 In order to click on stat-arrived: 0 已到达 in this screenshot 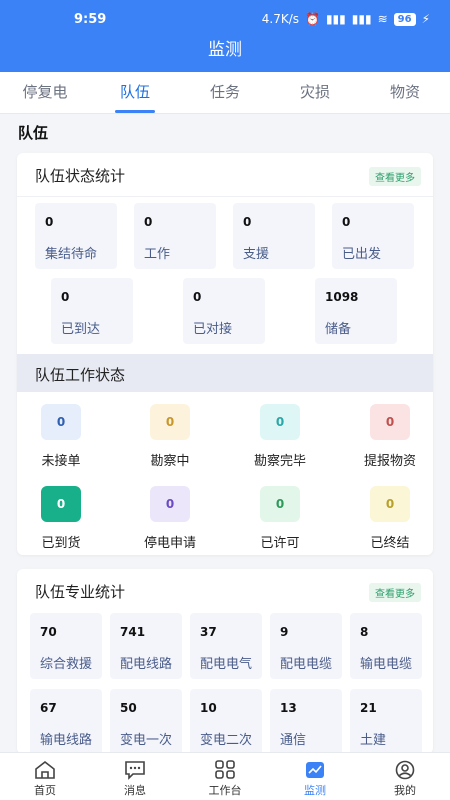, I will do `click(92, 311)`.